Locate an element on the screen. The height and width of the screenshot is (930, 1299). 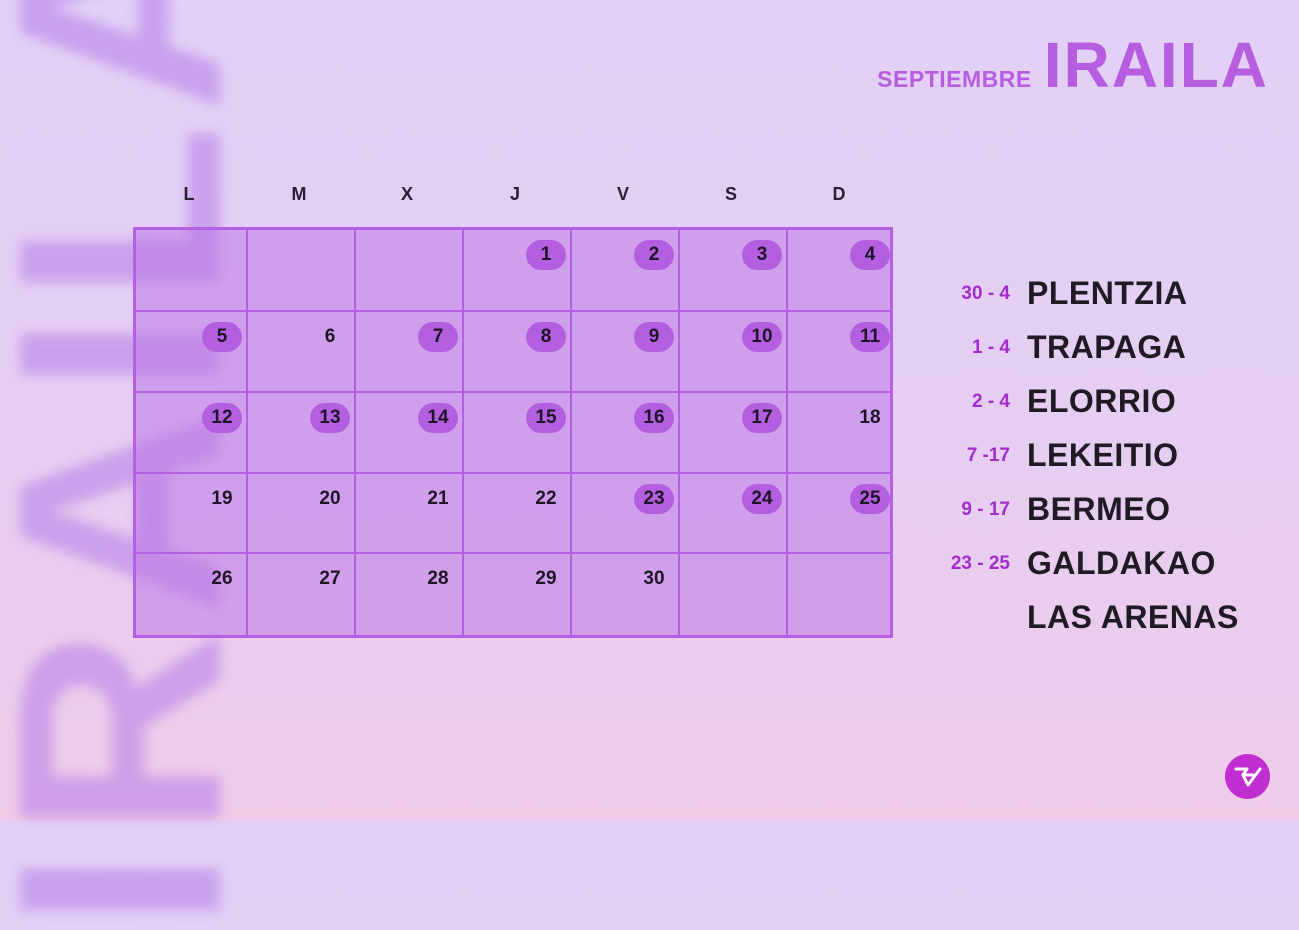
month-title: IRAILA is located at coordinates (1156, 65).